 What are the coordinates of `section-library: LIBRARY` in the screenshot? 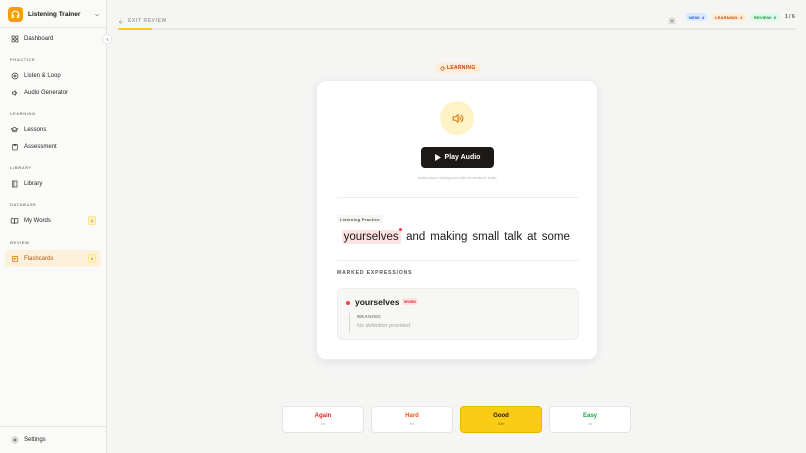 It's located at (21, 167).